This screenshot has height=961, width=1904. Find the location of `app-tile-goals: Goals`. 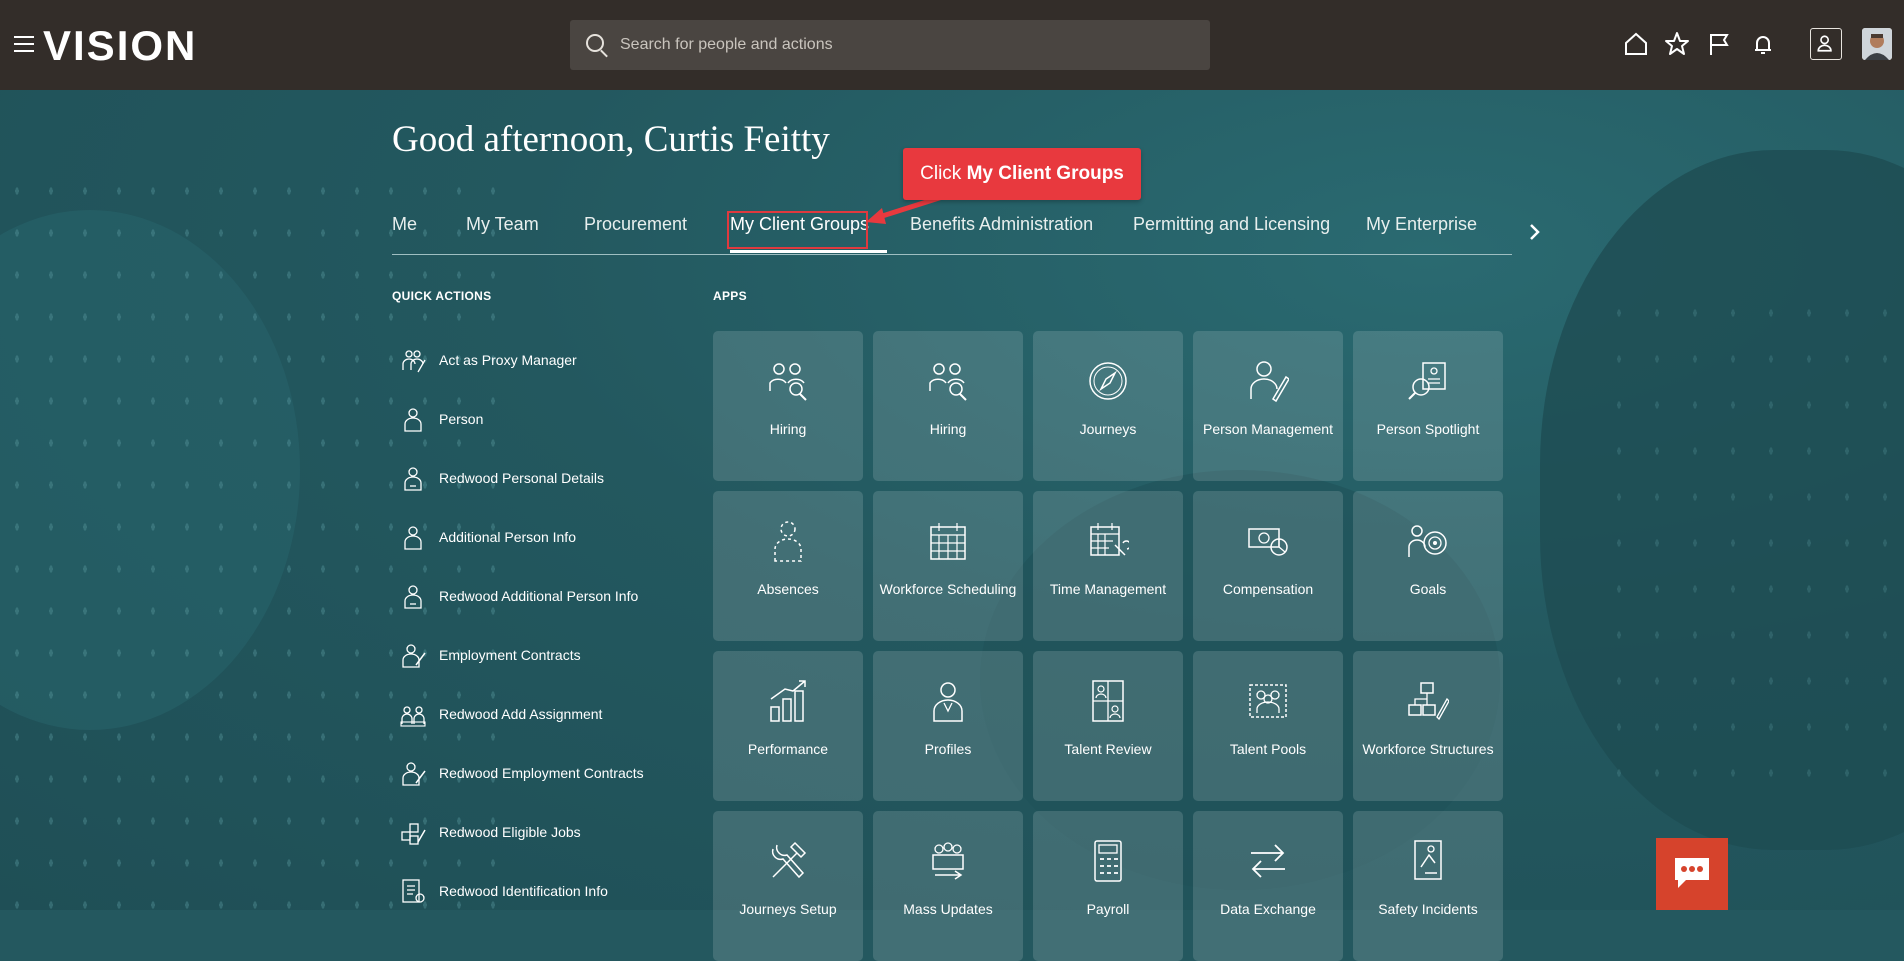

app-tile-goals: Goals is located at coordinates (1428, 566).